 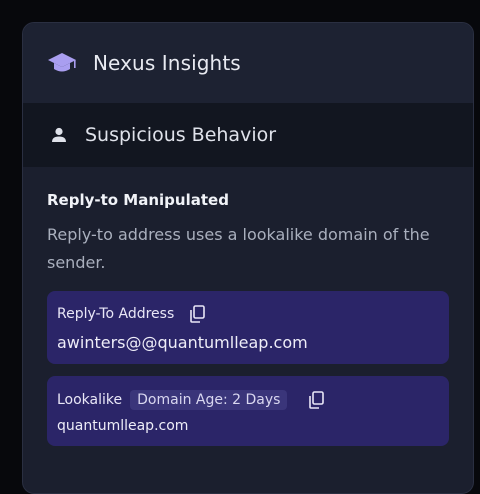 I want to click on card-value: awinters@@quantumlleap.com, so click(x=182, y=342).